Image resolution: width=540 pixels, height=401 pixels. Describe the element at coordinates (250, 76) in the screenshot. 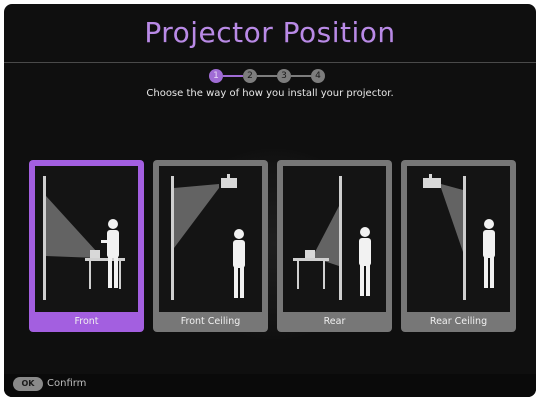

I see `step-2: 2` at that location.